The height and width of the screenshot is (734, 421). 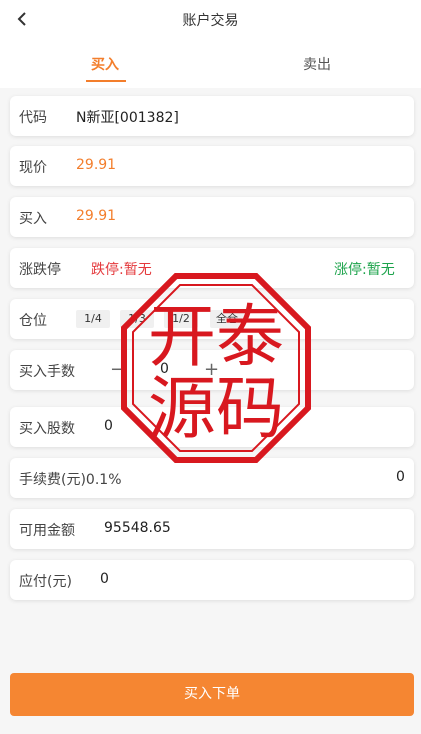 I want to click on payable-row: 应付(元) 0, so click(x=212, y=580).